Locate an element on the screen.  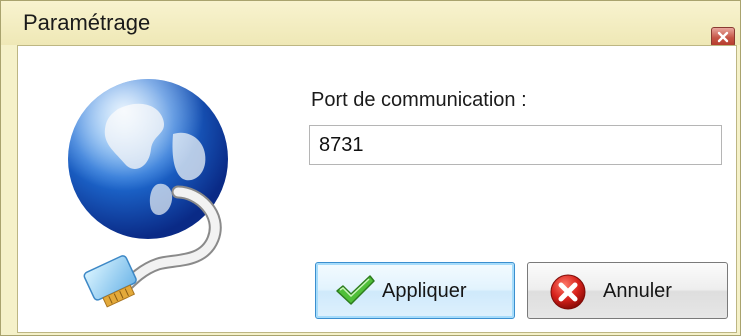
window-title: Paramétrage is located at coordinates (87, 22).